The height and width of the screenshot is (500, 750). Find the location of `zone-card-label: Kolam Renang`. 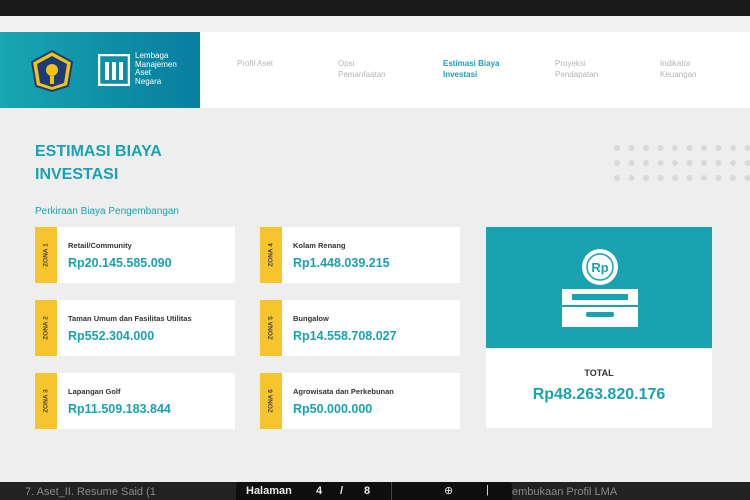

zone-card-label: Kolam Renang is located at coordinates (319, 245).